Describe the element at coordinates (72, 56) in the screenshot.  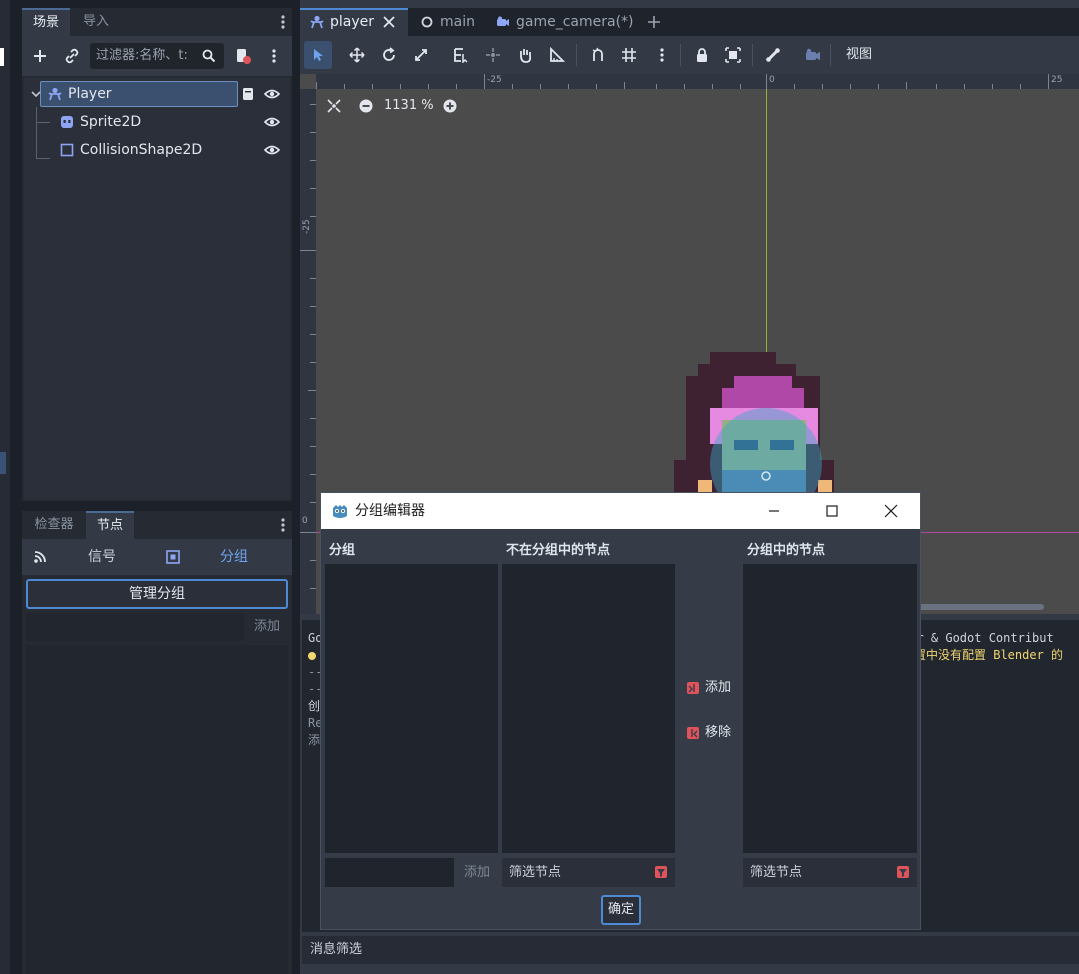
I see `link-icon` at that location.